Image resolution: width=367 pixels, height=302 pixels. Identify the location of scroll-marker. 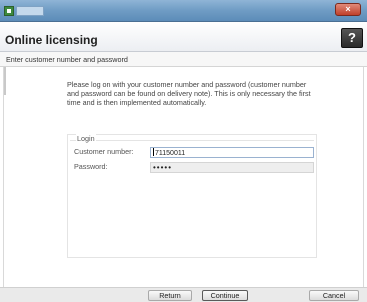
(5, 81).